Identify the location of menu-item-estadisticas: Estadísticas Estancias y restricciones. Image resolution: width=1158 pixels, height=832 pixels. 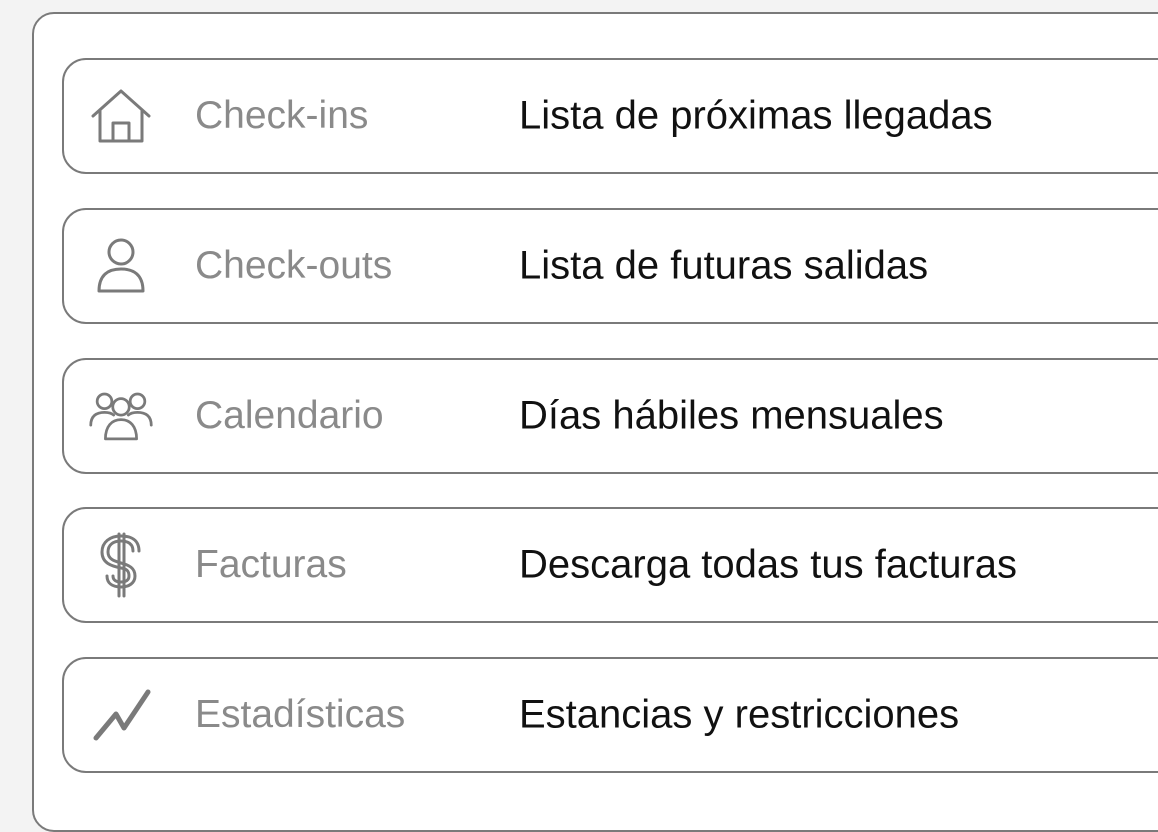
(610, 715).